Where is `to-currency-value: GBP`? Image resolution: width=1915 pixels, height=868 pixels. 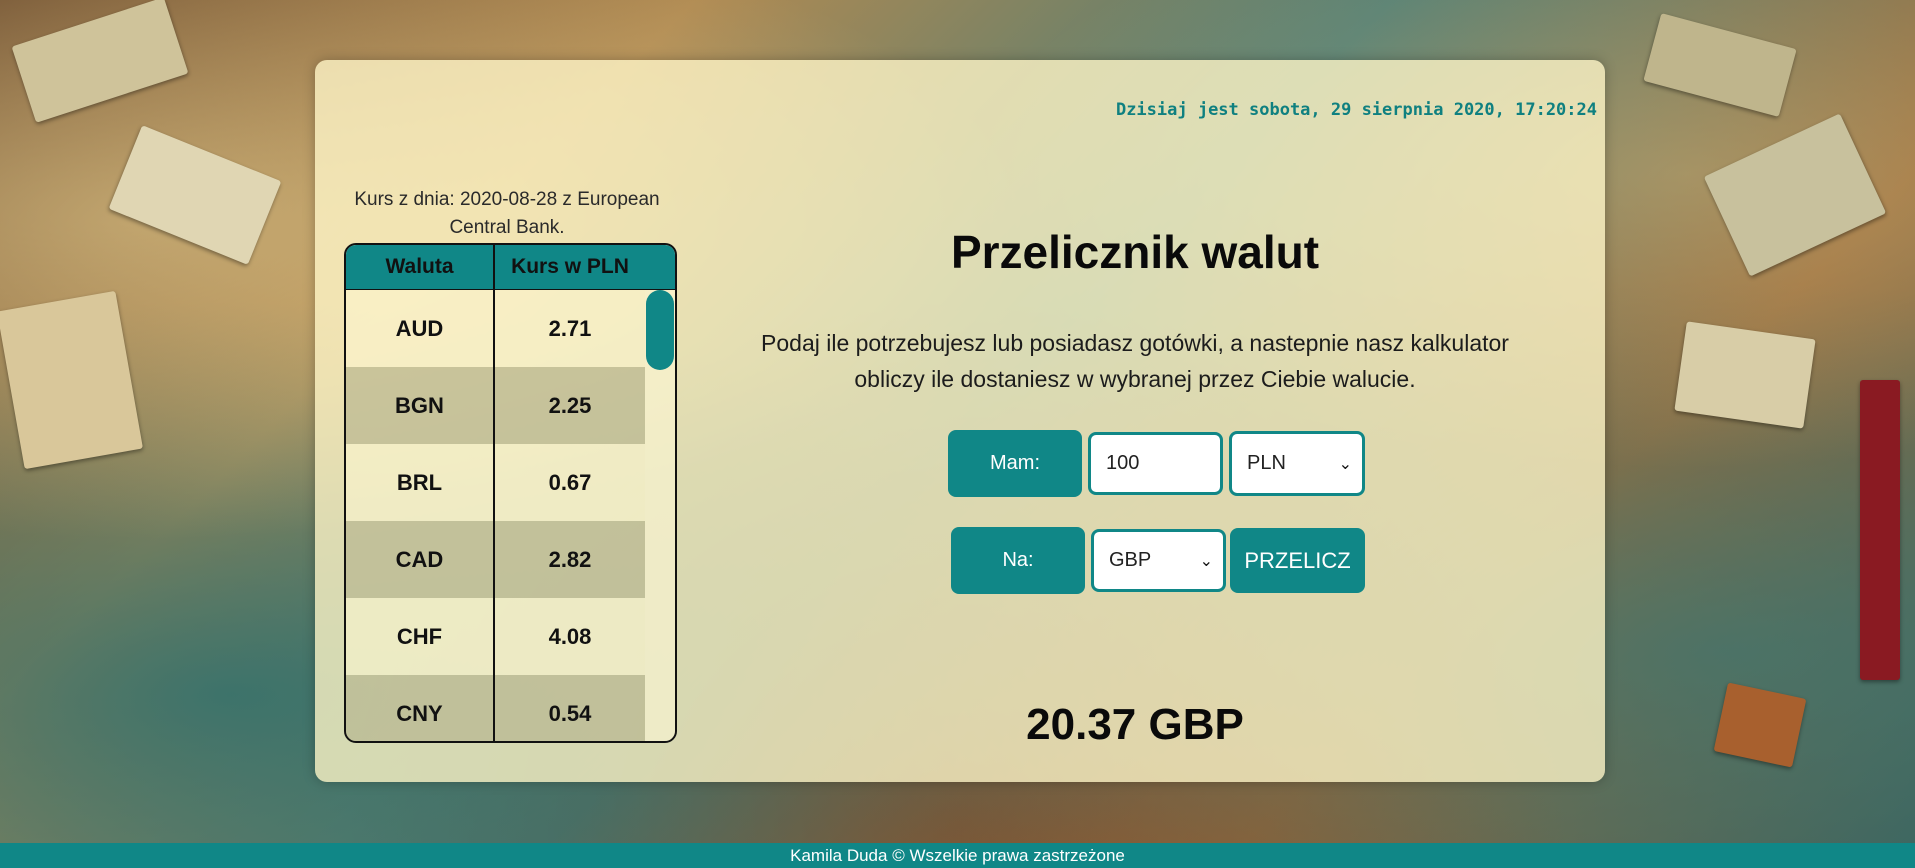 to-currency-value: GBP is located at coordinates (1130, 560).